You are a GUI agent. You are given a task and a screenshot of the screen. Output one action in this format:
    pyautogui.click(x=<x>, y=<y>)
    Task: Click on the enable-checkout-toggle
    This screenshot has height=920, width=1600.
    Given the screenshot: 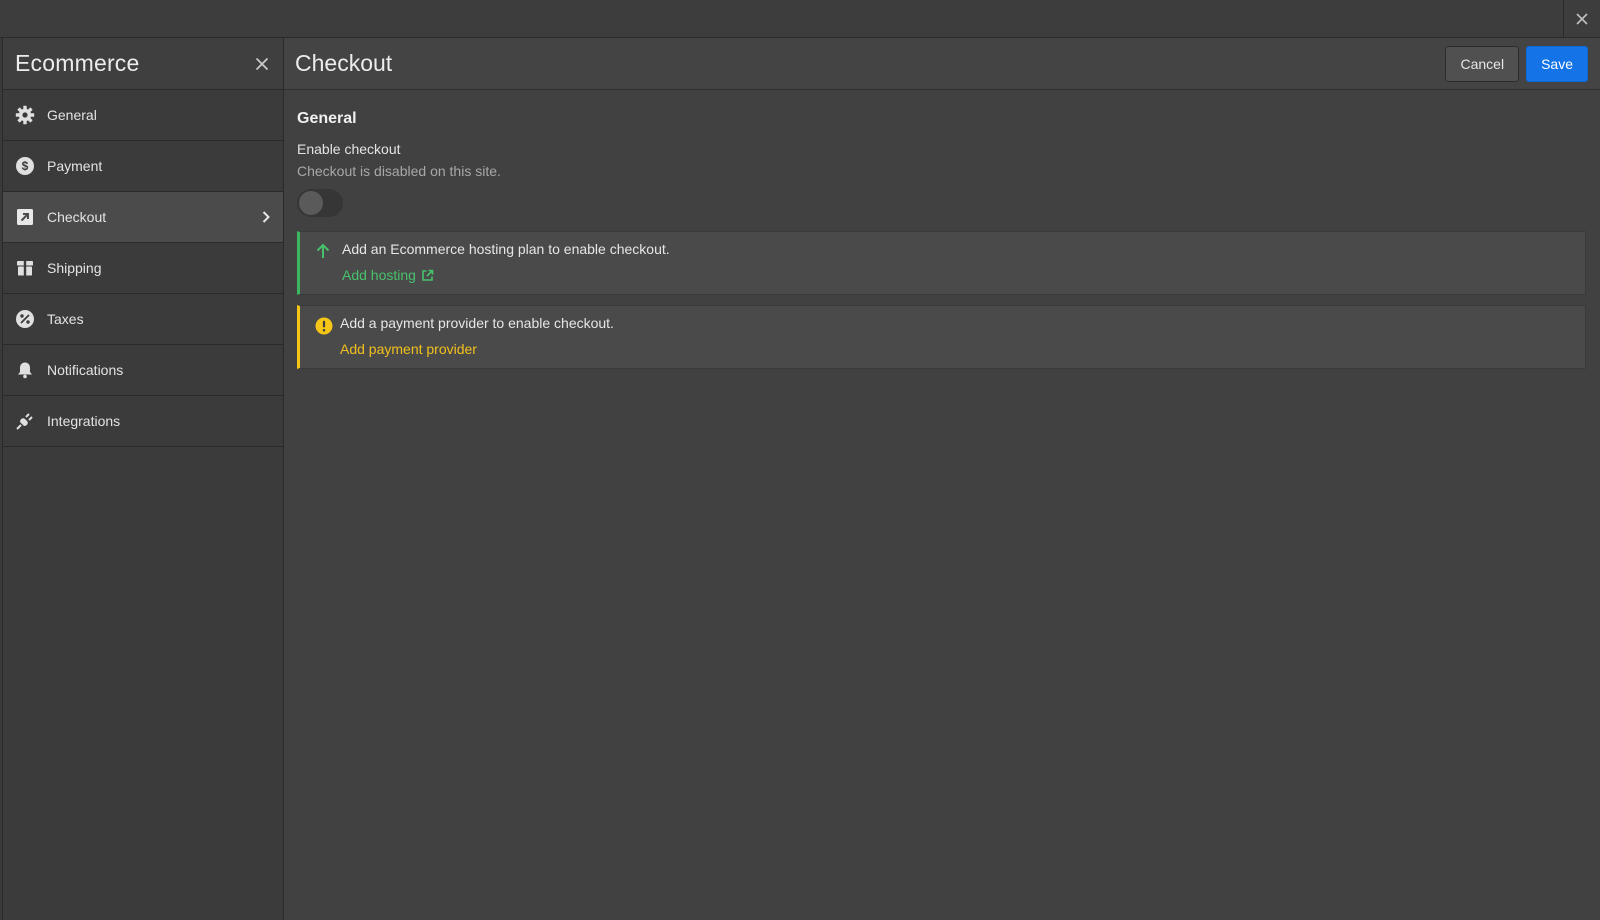 What is the action you would take?
    pyautogui.click(x=320, y=203)
    